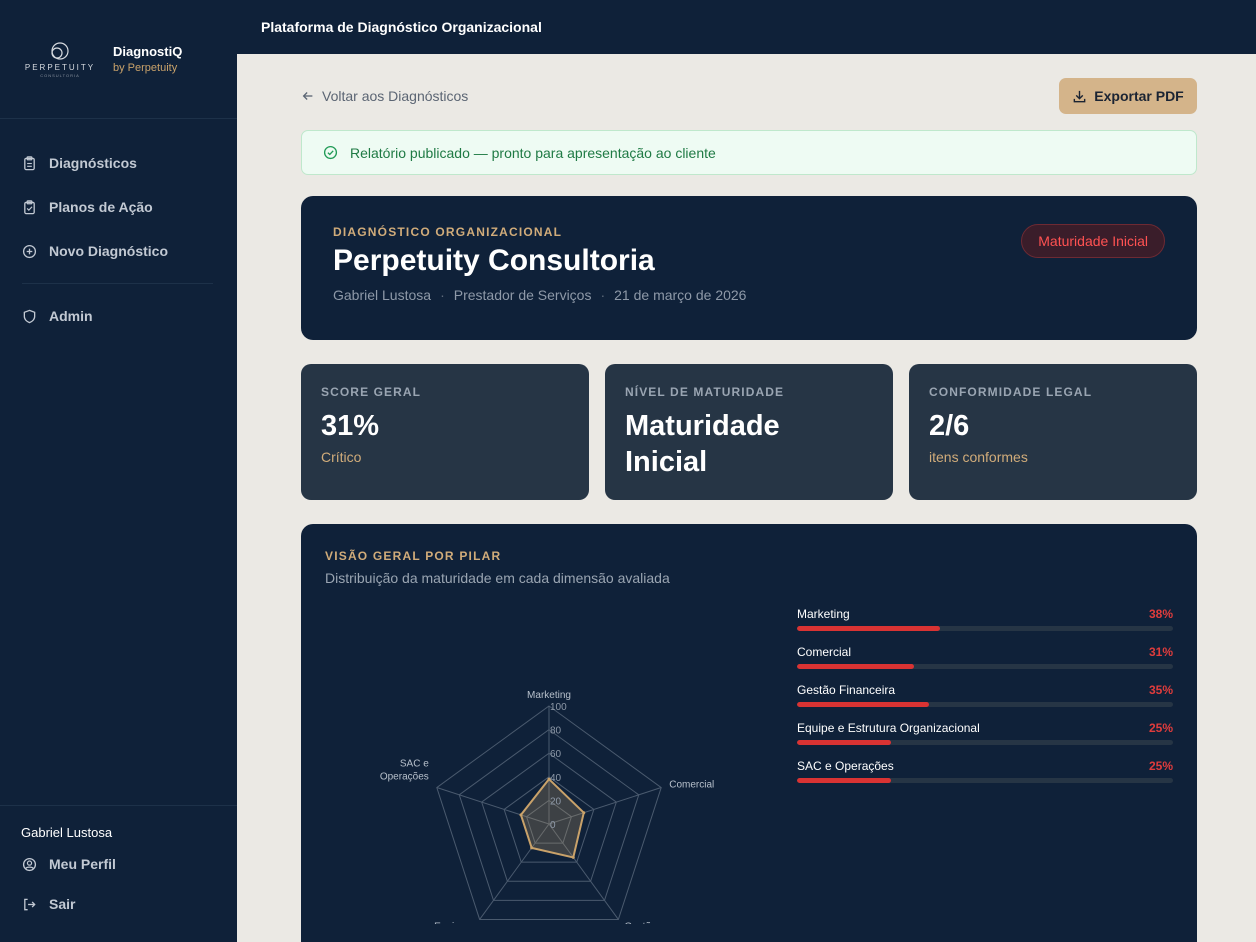 This screenshot has height=942, width=1256. I want to click on logout-icon, so click(30, 904).